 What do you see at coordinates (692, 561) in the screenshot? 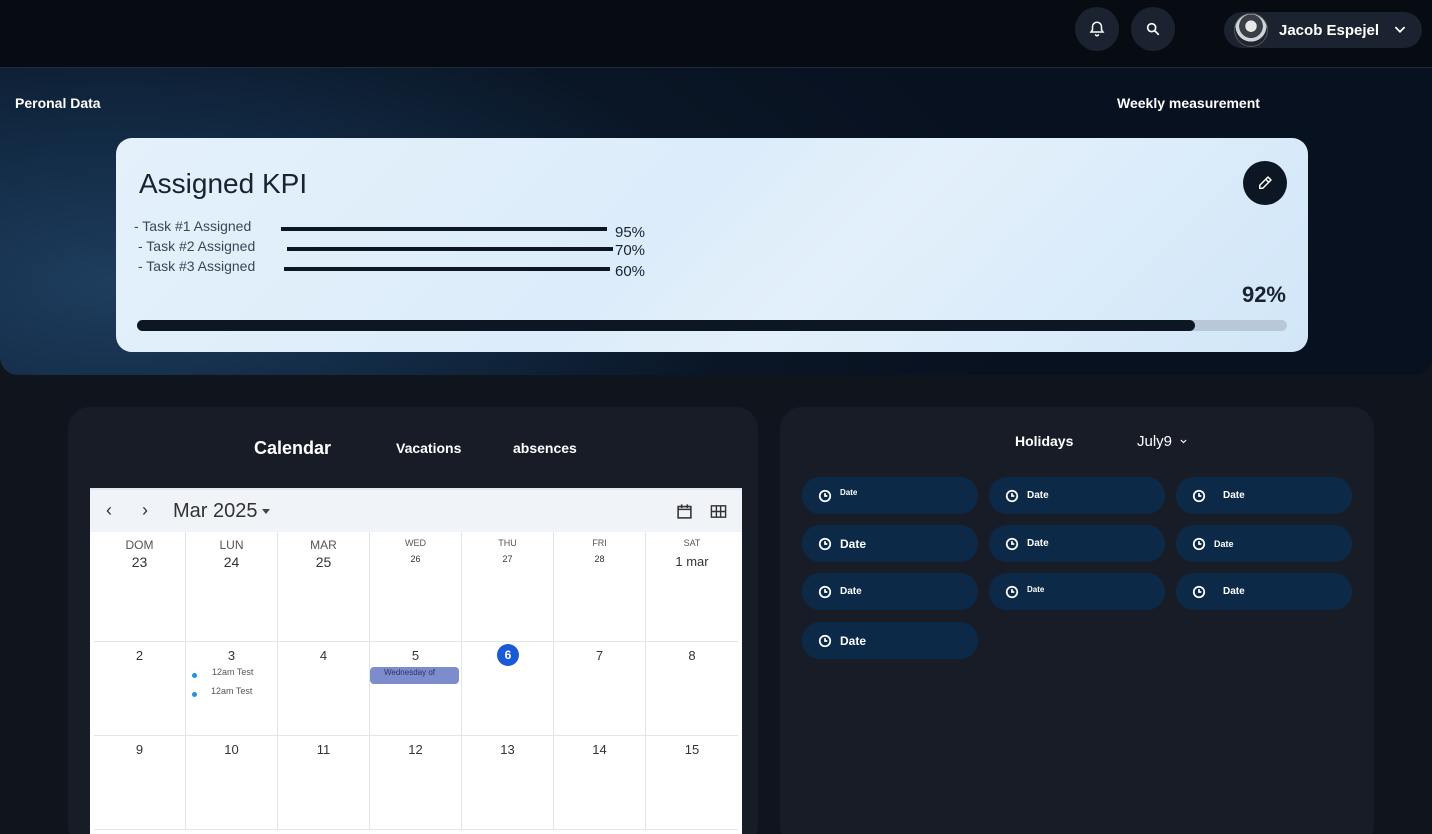
I see `day-number: 1 mar` at bounding box center [692, 561].